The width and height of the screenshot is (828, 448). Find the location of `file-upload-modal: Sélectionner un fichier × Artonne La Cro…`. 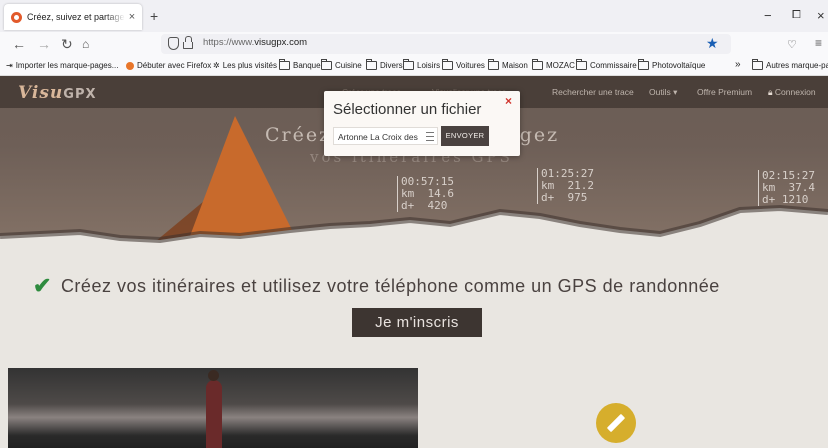

file-upload-modal: Sélectionner un fichier × Artonne La Cro… is located at coordinates (422, 123).